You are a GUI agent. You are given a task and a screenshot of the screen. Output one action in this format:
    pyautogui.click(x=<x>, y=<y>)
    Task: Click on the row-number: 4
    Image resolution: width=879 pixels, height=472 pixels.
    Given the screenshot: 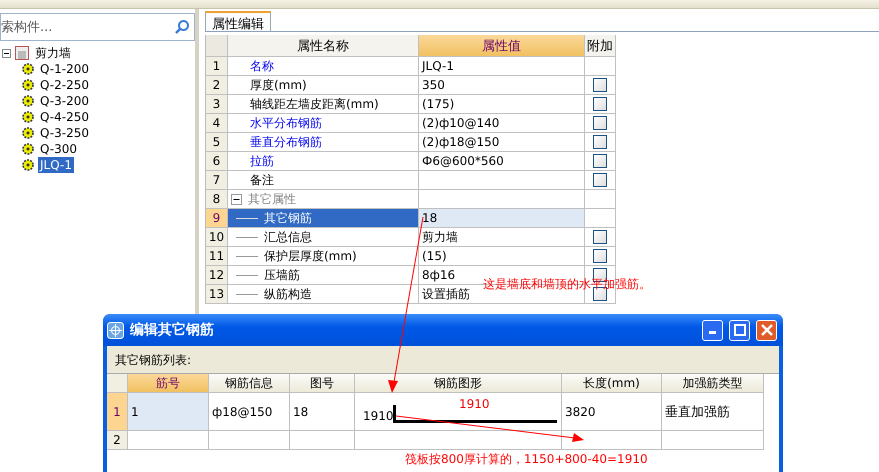 What is the action you would take?
    pyautogui.click(x=217, y=123)
    